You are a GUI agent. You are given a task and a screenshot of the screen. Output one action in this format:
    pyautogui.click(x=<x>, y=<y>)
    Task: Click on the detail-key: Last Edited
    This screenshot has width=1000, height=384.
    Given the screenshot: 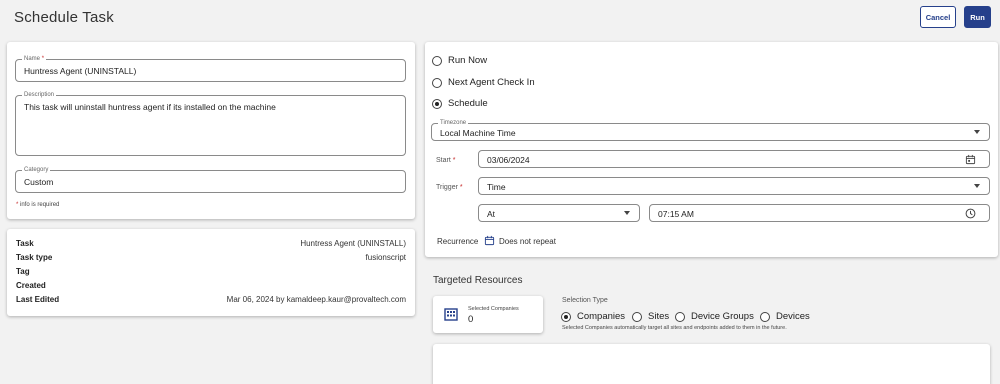 What is the action you would take?
    pyautogui.click(x=38, y=299)
    